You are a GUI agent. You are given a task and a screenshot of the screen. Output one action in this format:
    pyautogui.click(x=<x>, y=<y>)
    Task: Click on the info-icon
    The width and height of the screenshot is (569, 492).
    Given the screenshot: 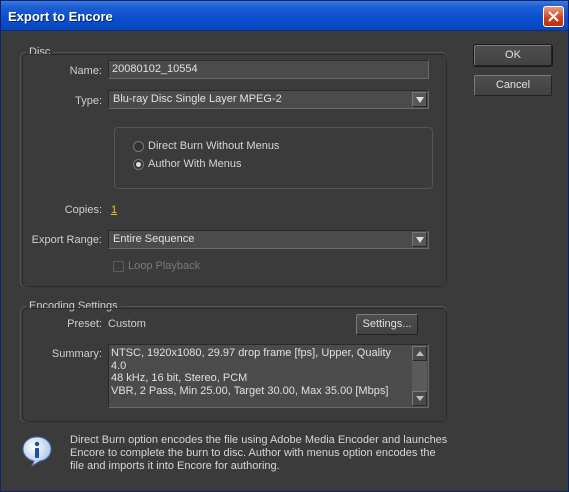 What is the action you would take?
    pyautogui.click(x=37, y=451)
    